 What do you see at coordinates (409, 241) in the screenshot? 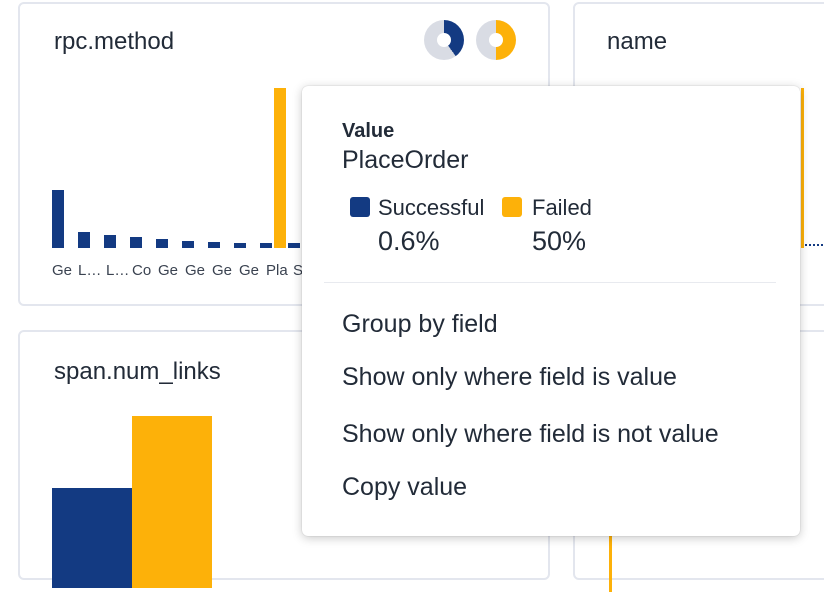
I see `successful-percent: 0.6%` at bounding box center [409, 241].